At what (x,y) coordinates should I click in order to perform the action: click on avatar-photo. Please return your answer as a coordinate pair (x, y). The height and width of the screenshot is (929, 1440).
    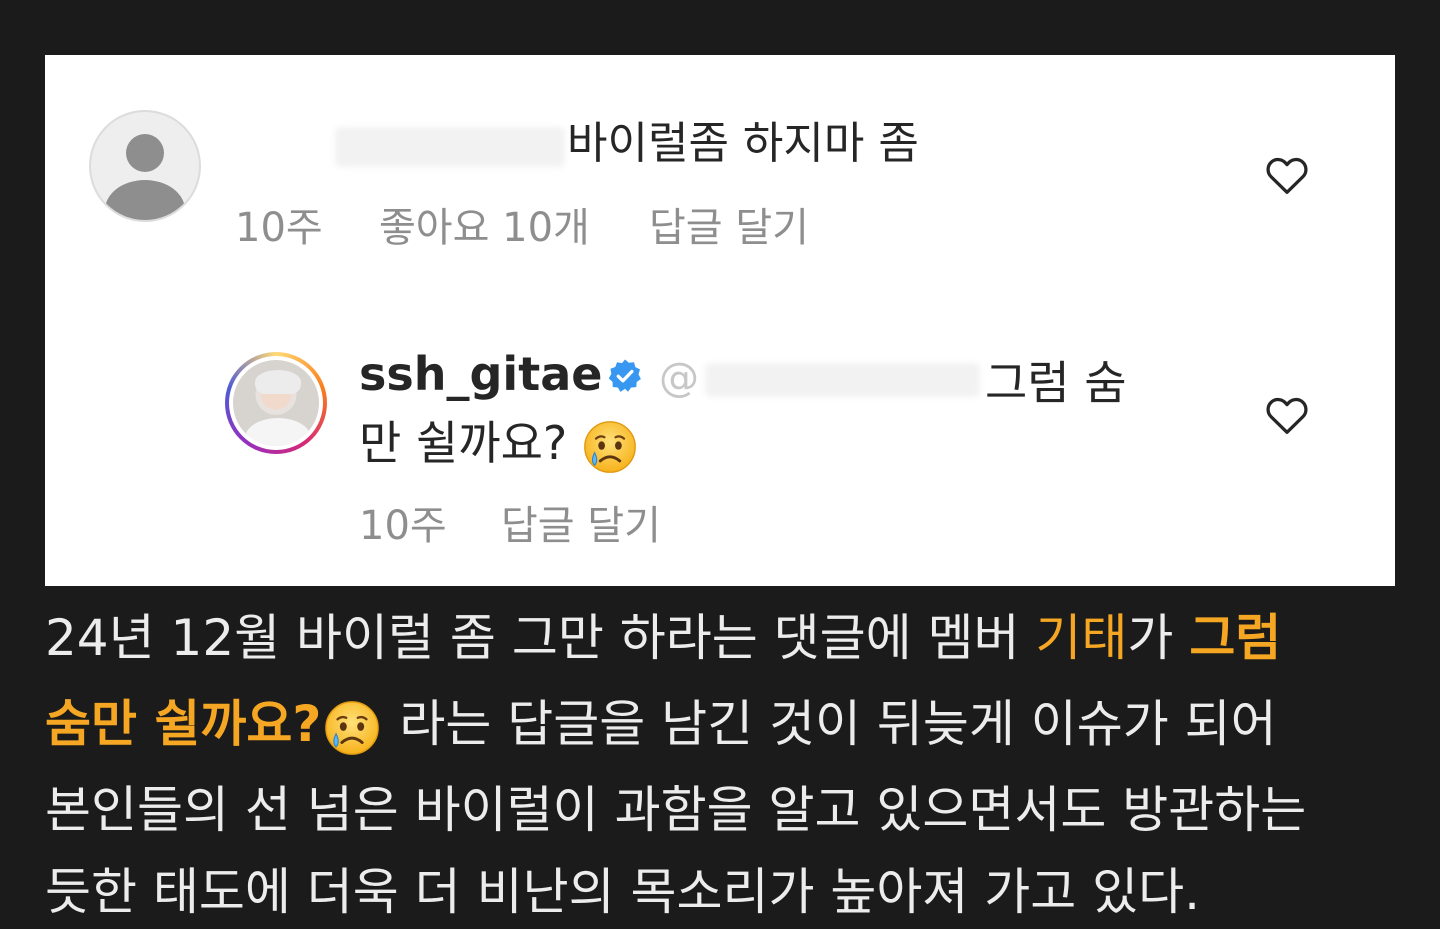
    Looking at the image, I should click on (276, 403).